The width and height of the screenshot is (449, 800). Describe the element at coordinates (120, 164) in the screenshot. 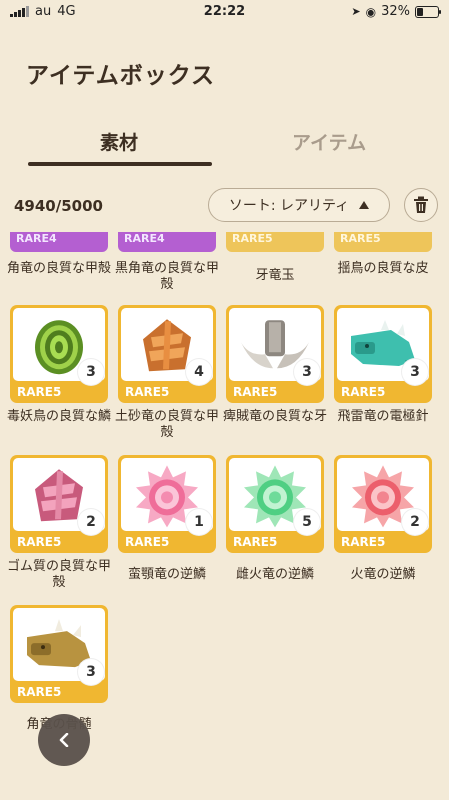

I see `active-tab-indicator` at that location.